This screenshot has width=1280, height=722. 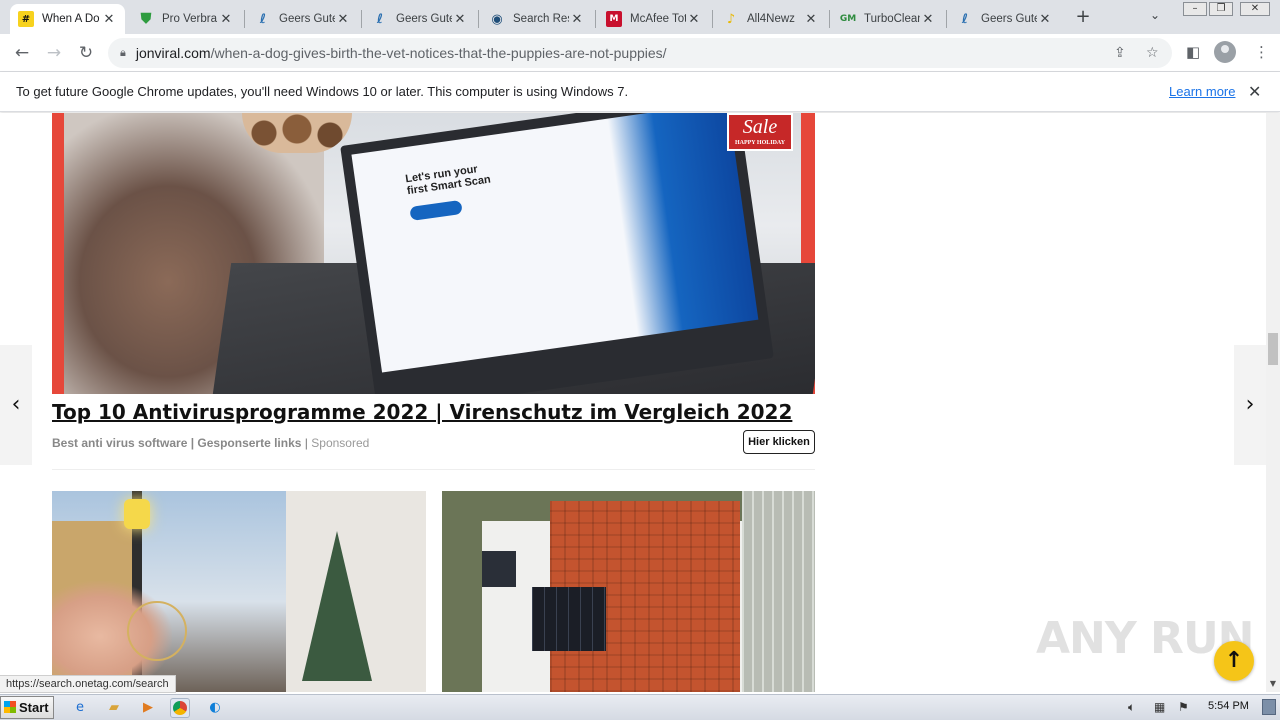 What do you see at coordinates (189, 19) in the screenshot?
I see `tab-title: Pro Verbra` at bounding box center [189, 19].